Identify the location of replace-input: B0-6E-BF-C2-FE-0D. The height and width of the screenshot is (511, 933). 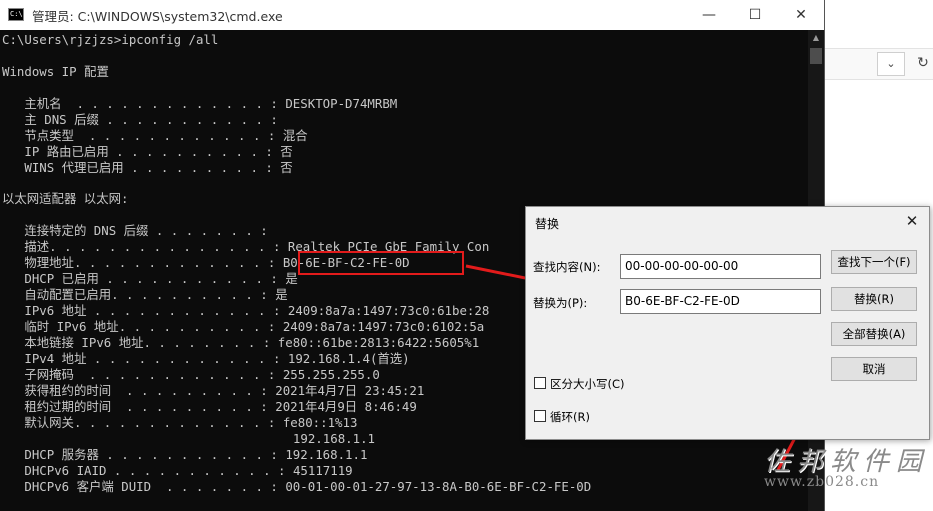
(720, 301).